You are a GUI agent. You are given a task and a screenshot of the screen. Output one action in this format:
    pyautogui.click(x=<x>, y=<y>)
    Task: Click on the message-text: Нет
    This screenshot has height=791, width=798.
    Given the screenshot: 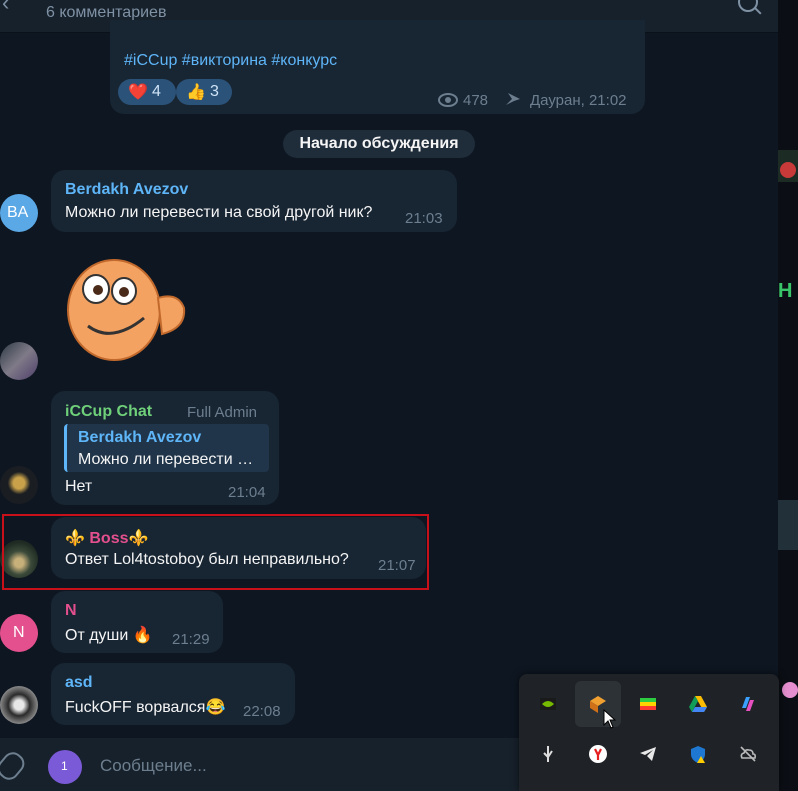 What is the action you would take?
    pyautogui.click(x=79, y=486)
    